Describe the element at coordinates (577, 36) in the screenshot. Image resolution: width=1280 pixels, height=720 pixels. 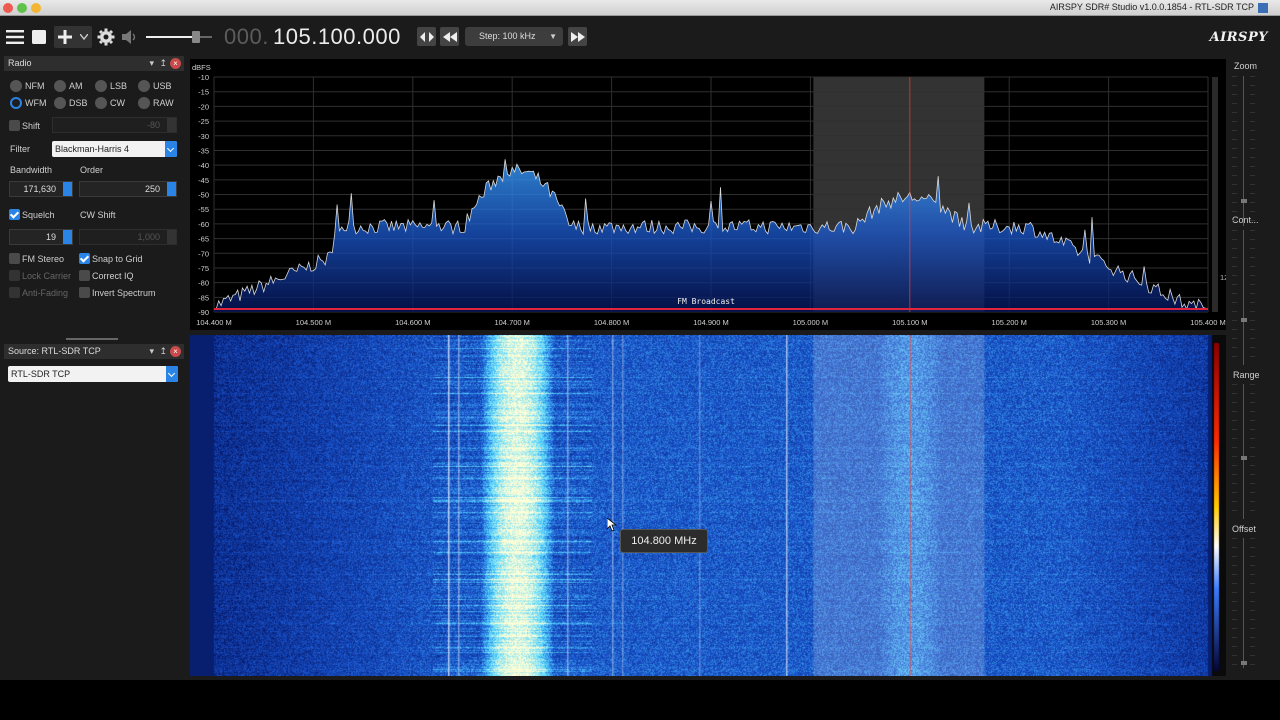
I see `step-forward-button` at that location.